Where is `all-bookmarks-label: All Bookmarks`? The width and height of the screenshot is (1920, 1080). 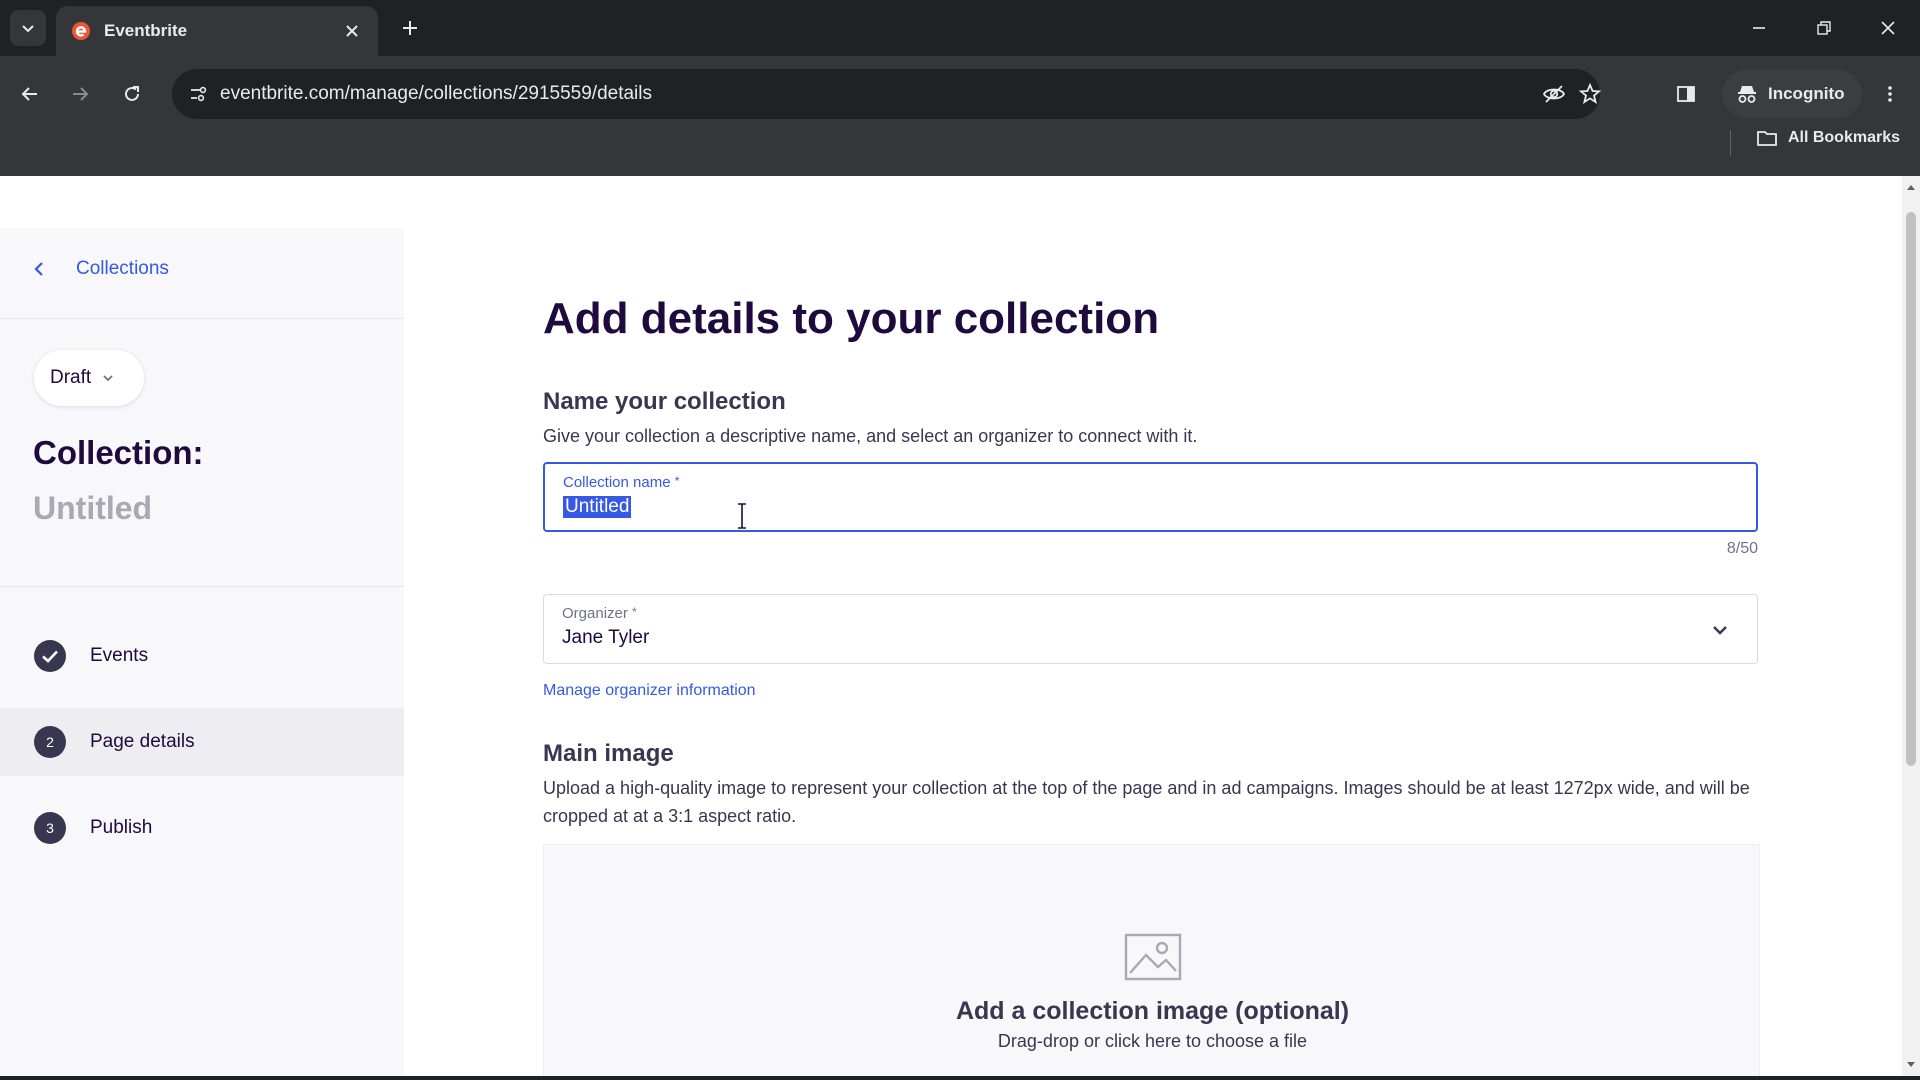
all-bookmarks-label: All Bookmarks is located at coordinates (1843, 137).